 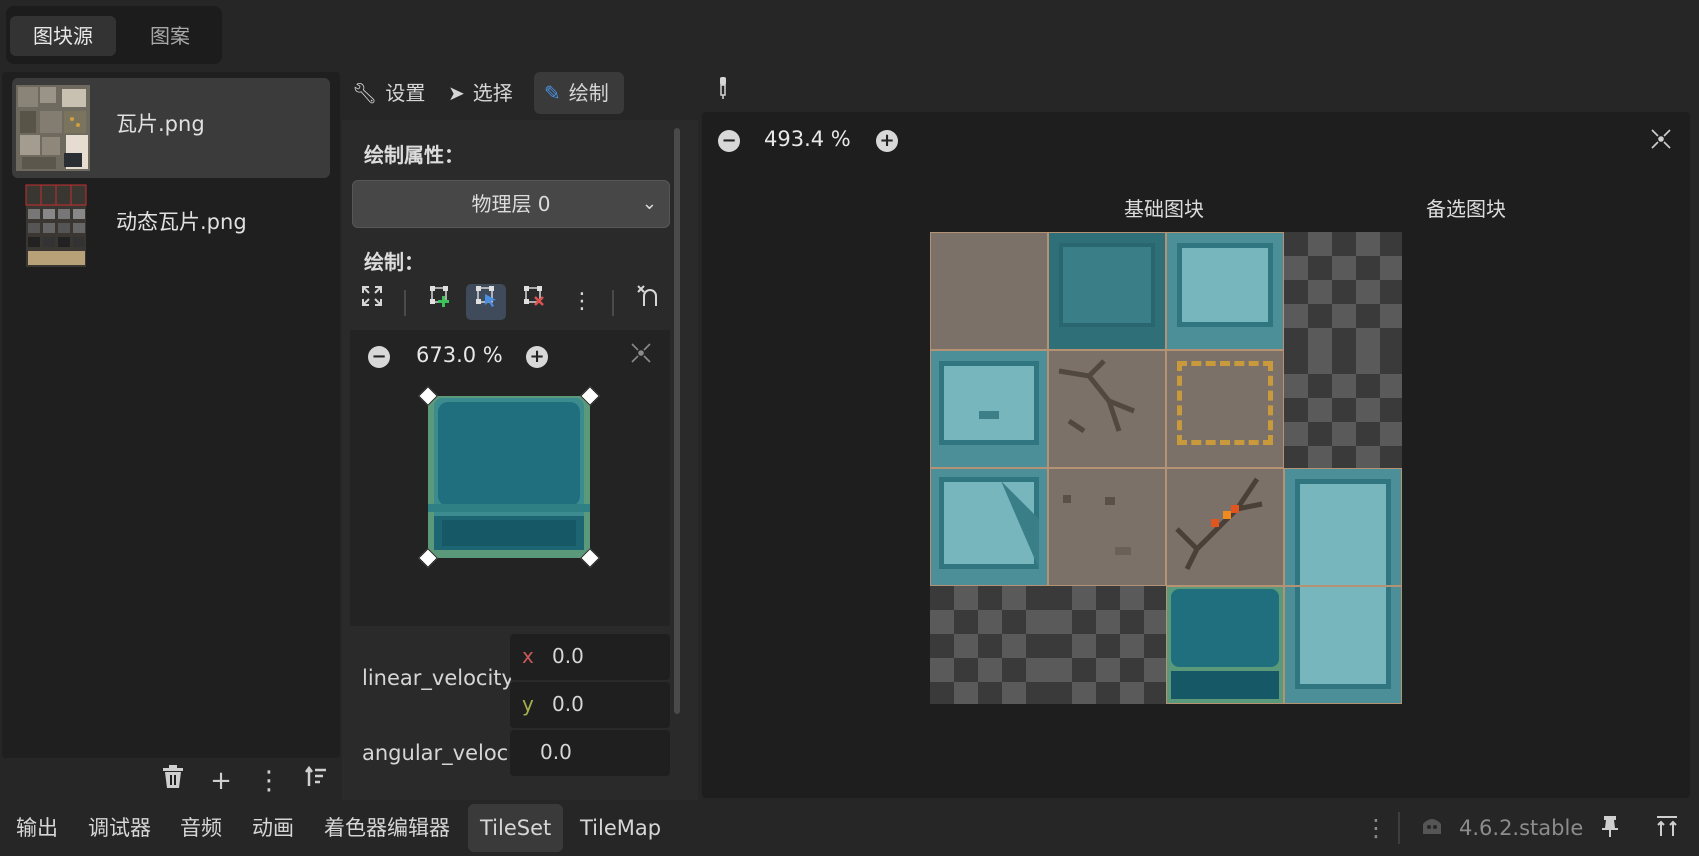 I want to click on plus-icon: +, so click(x=221, y=781).